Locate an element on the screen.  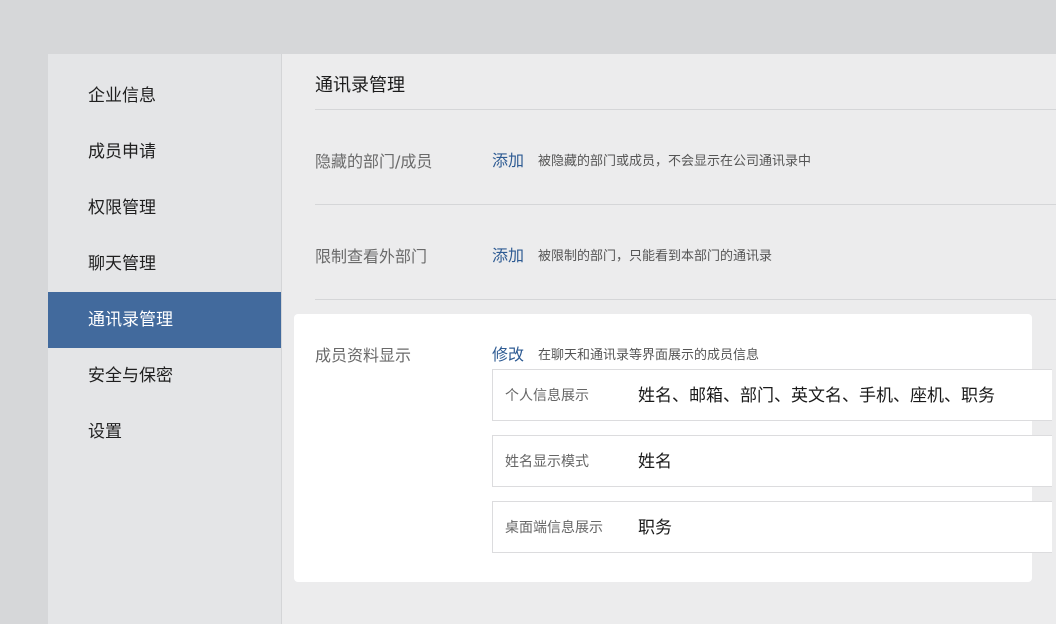
hidden-members-label: 隐藏的部门/成员 is located at coordinates (374, 161).